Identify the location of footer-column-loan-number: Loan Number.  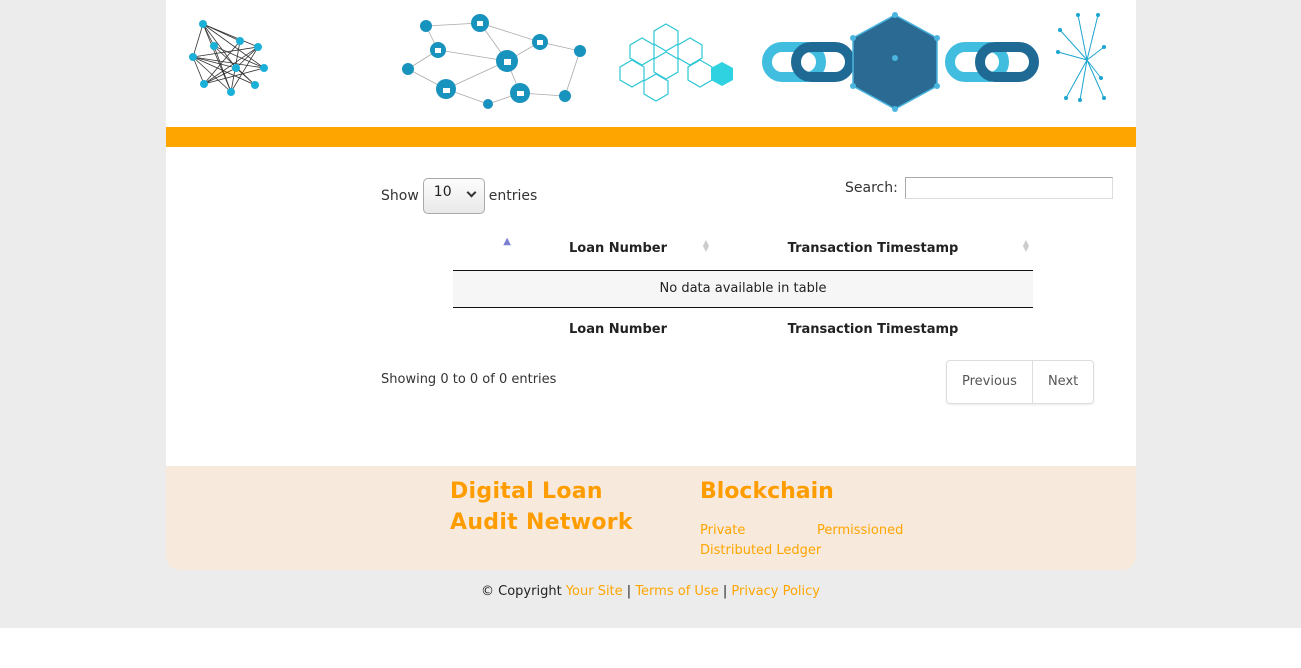
(618, 329).